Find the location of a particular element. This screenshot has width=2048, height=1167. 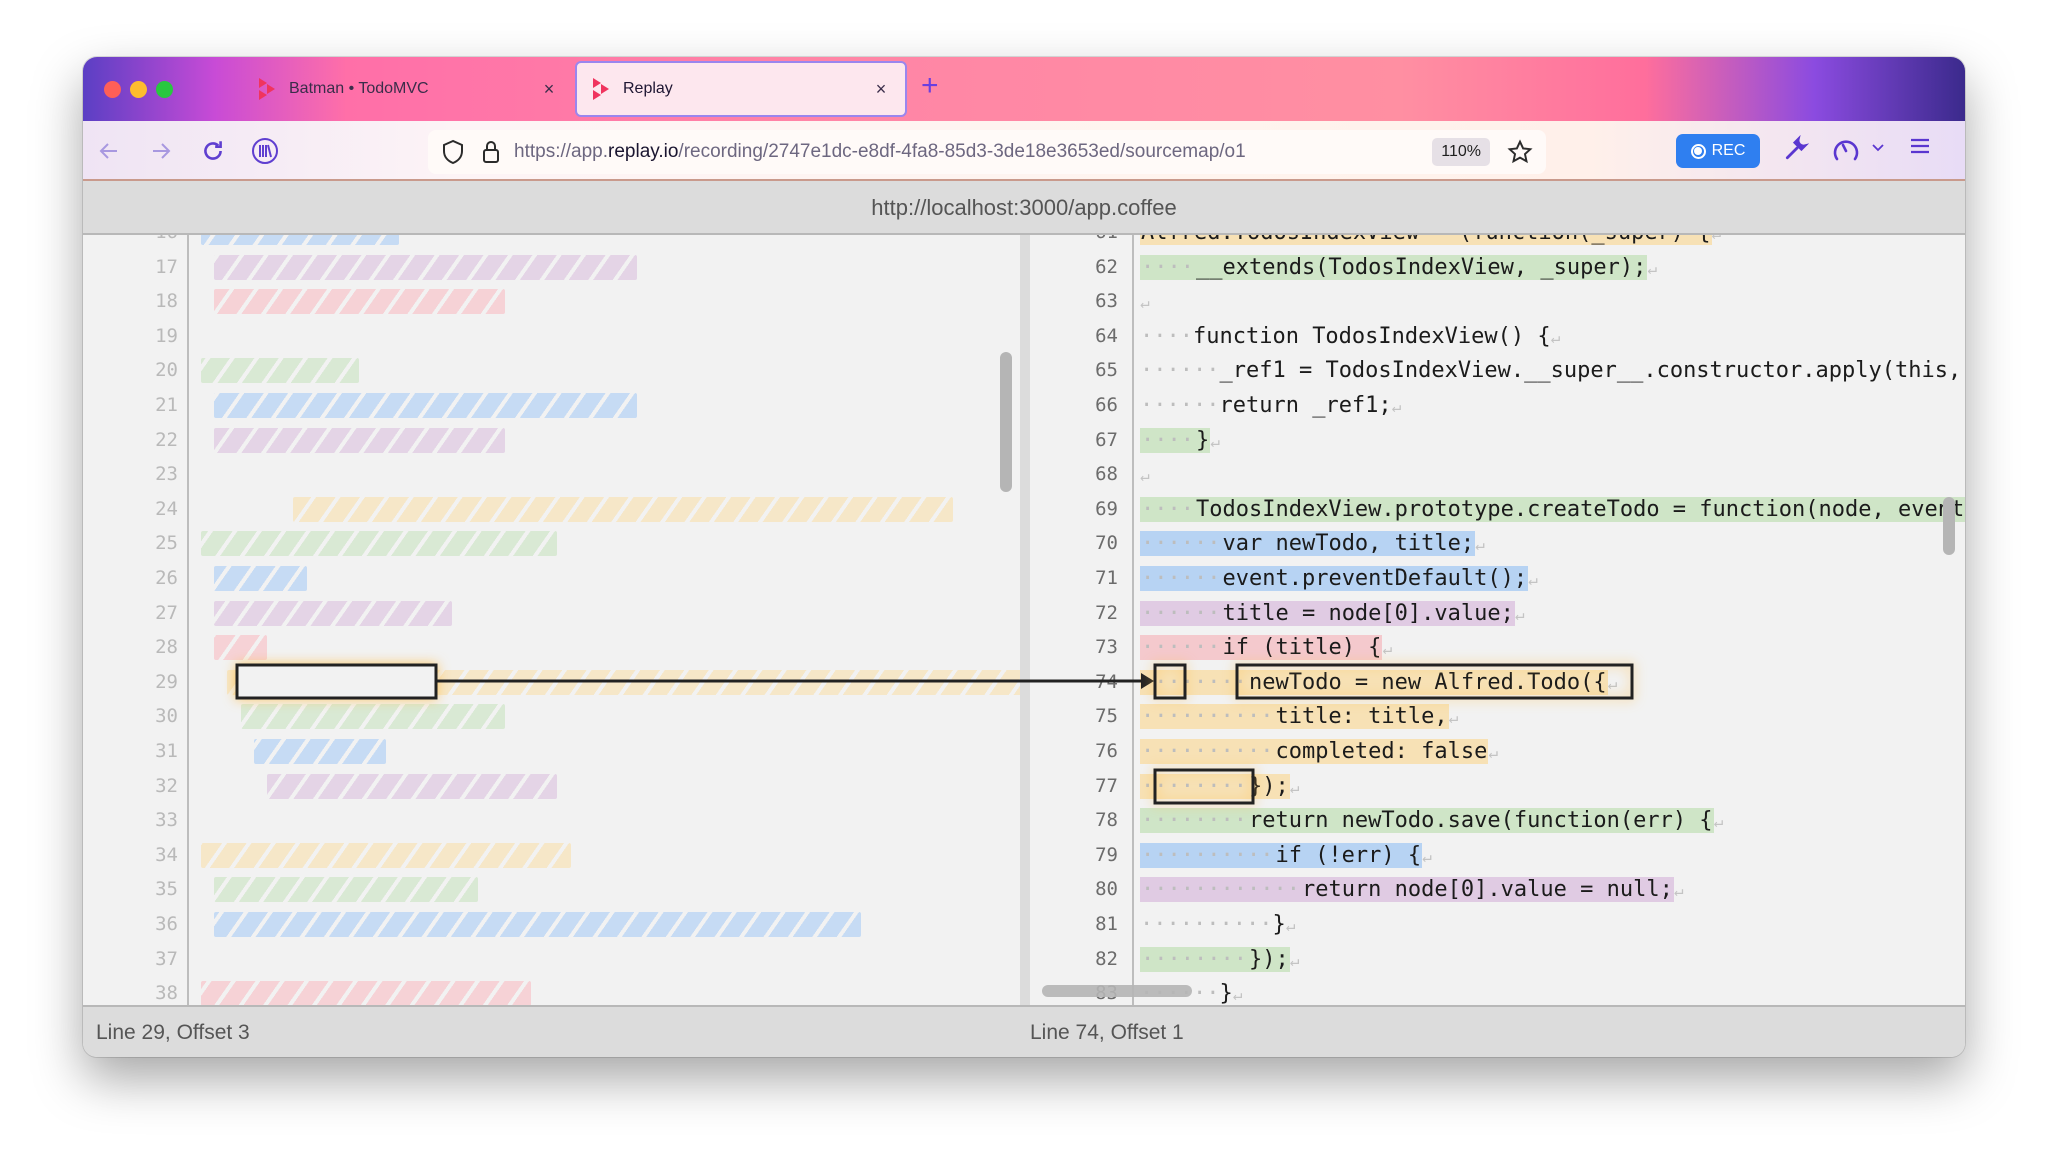

source-code-line: 64 ····function TodosIndexView() {↵ is located at coordinates (1497, 336).